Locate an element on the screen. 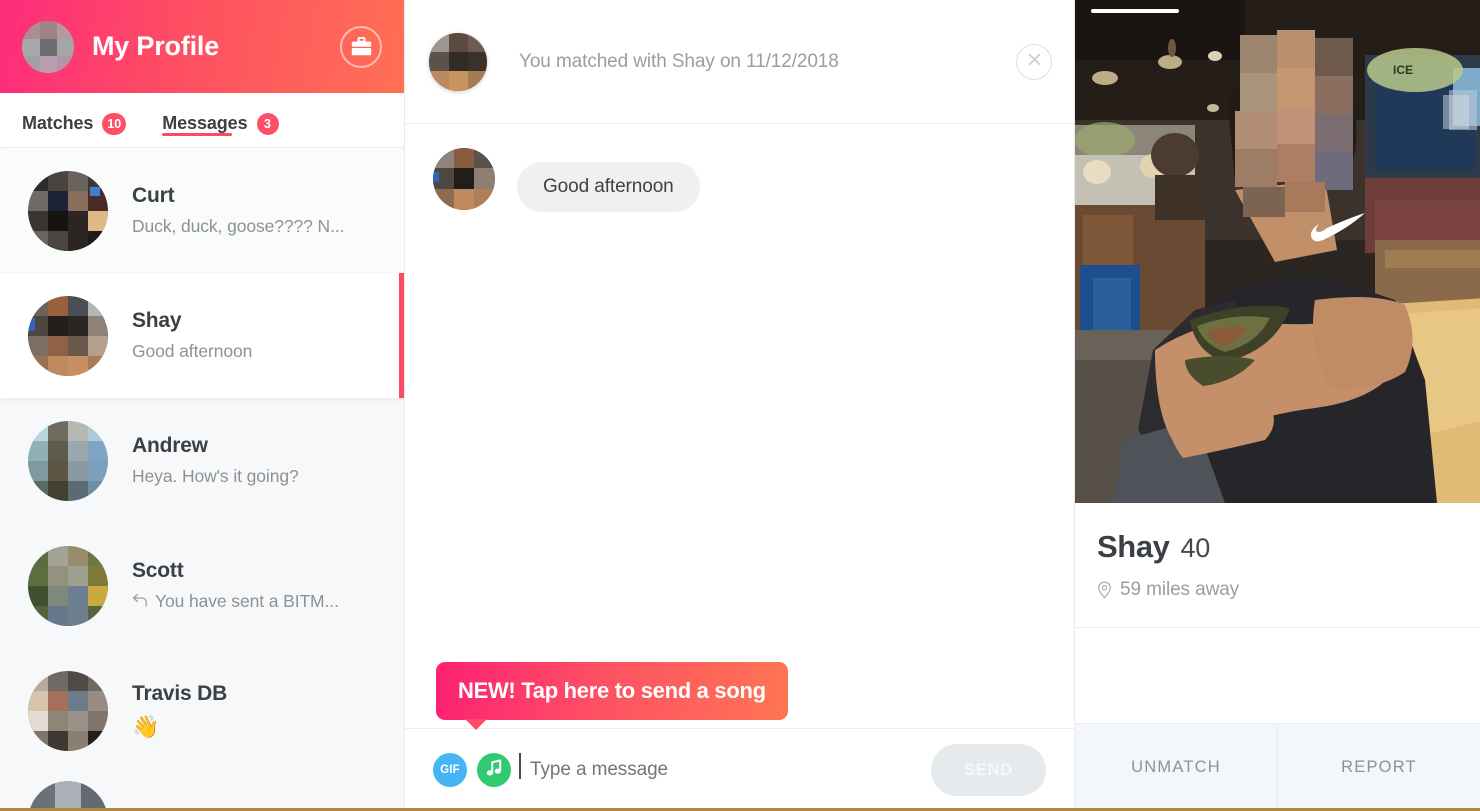  profile-actions: UNMATCH REPORT is located at coordinates (1277, 767).